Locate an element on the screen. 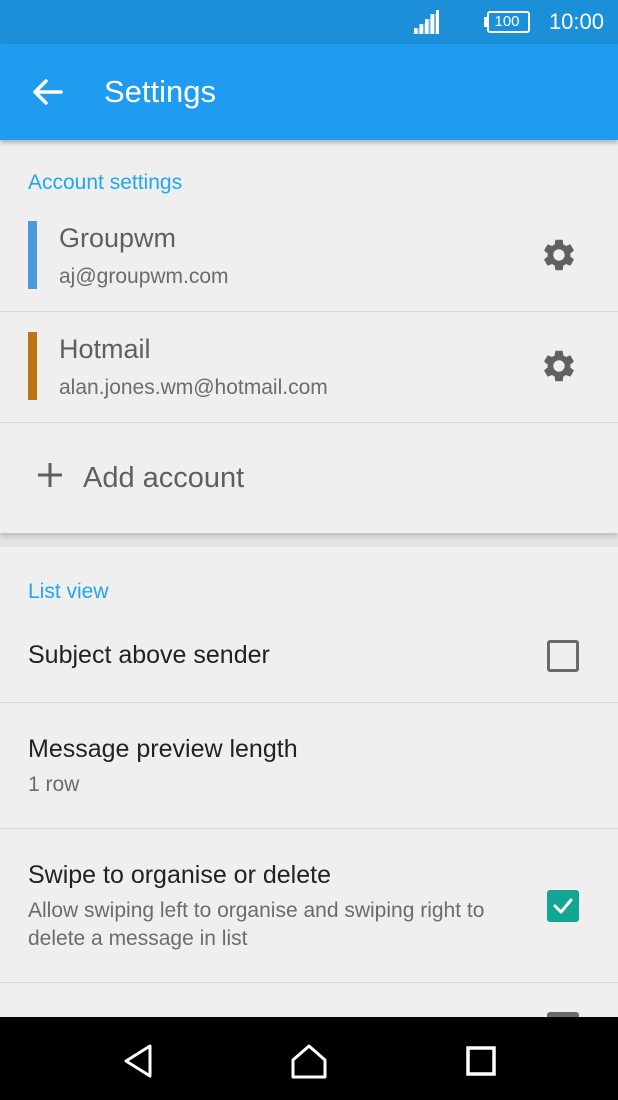 The image size is (618, 1100). swipe-to-organise-checkbox is located at coordinates (563, 906).